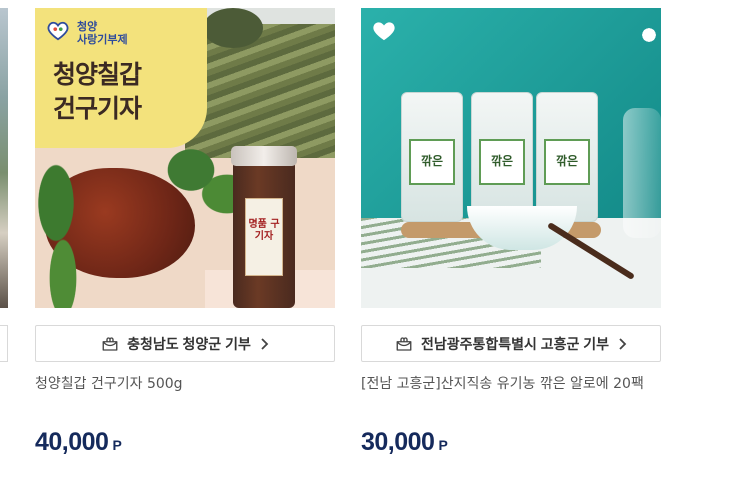 The height and width of the screenshot is (503, 741). I want to click on price-amount: 30,000, so click(398, 442).